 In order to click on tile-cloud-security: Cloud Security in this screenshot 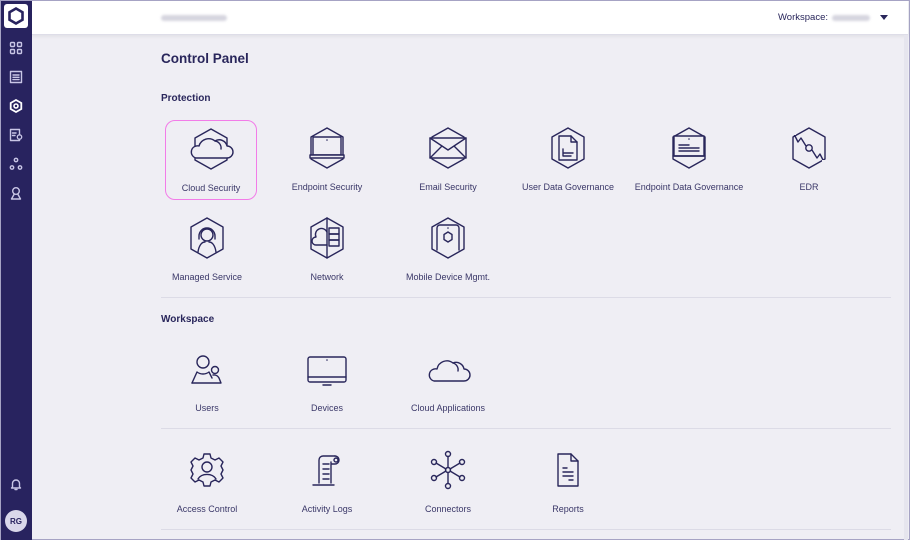, I will do `click(211, 160)`.